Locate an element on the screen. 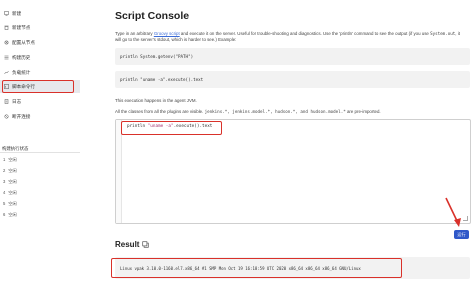 Image resolution: width=474 pixels, height=289 pixels. imports-text: are pre-imported. is located at coordinates (363, 111).